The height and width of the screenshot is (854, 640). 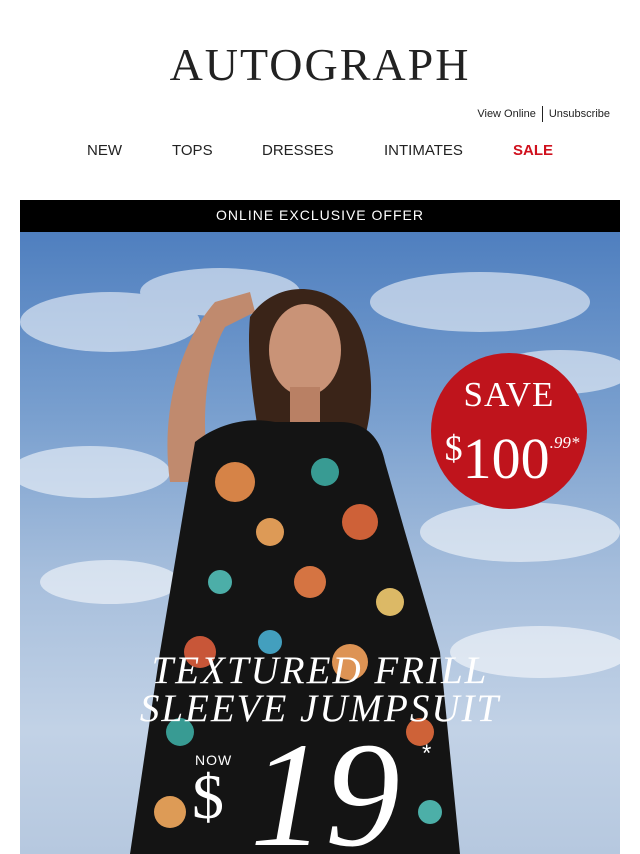 What do you see at coordinates (564, 442) in the screenshot?
I see `badge-cents: .99*` at bounding box center [564, 442].